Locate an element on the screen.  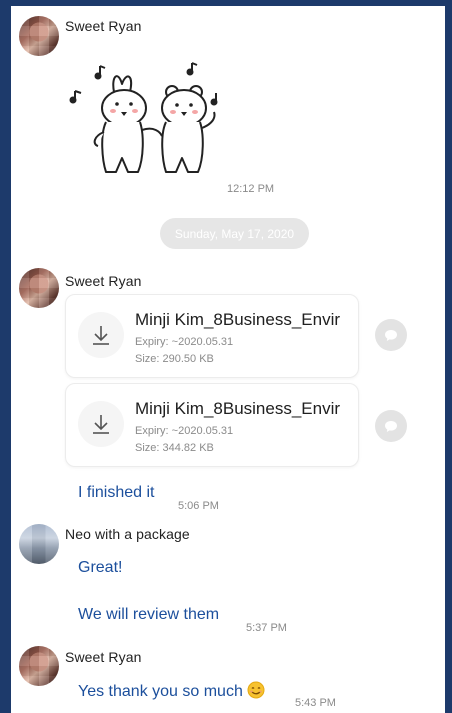
sender-name: Neo with a package is located at coordinates (127, 534).